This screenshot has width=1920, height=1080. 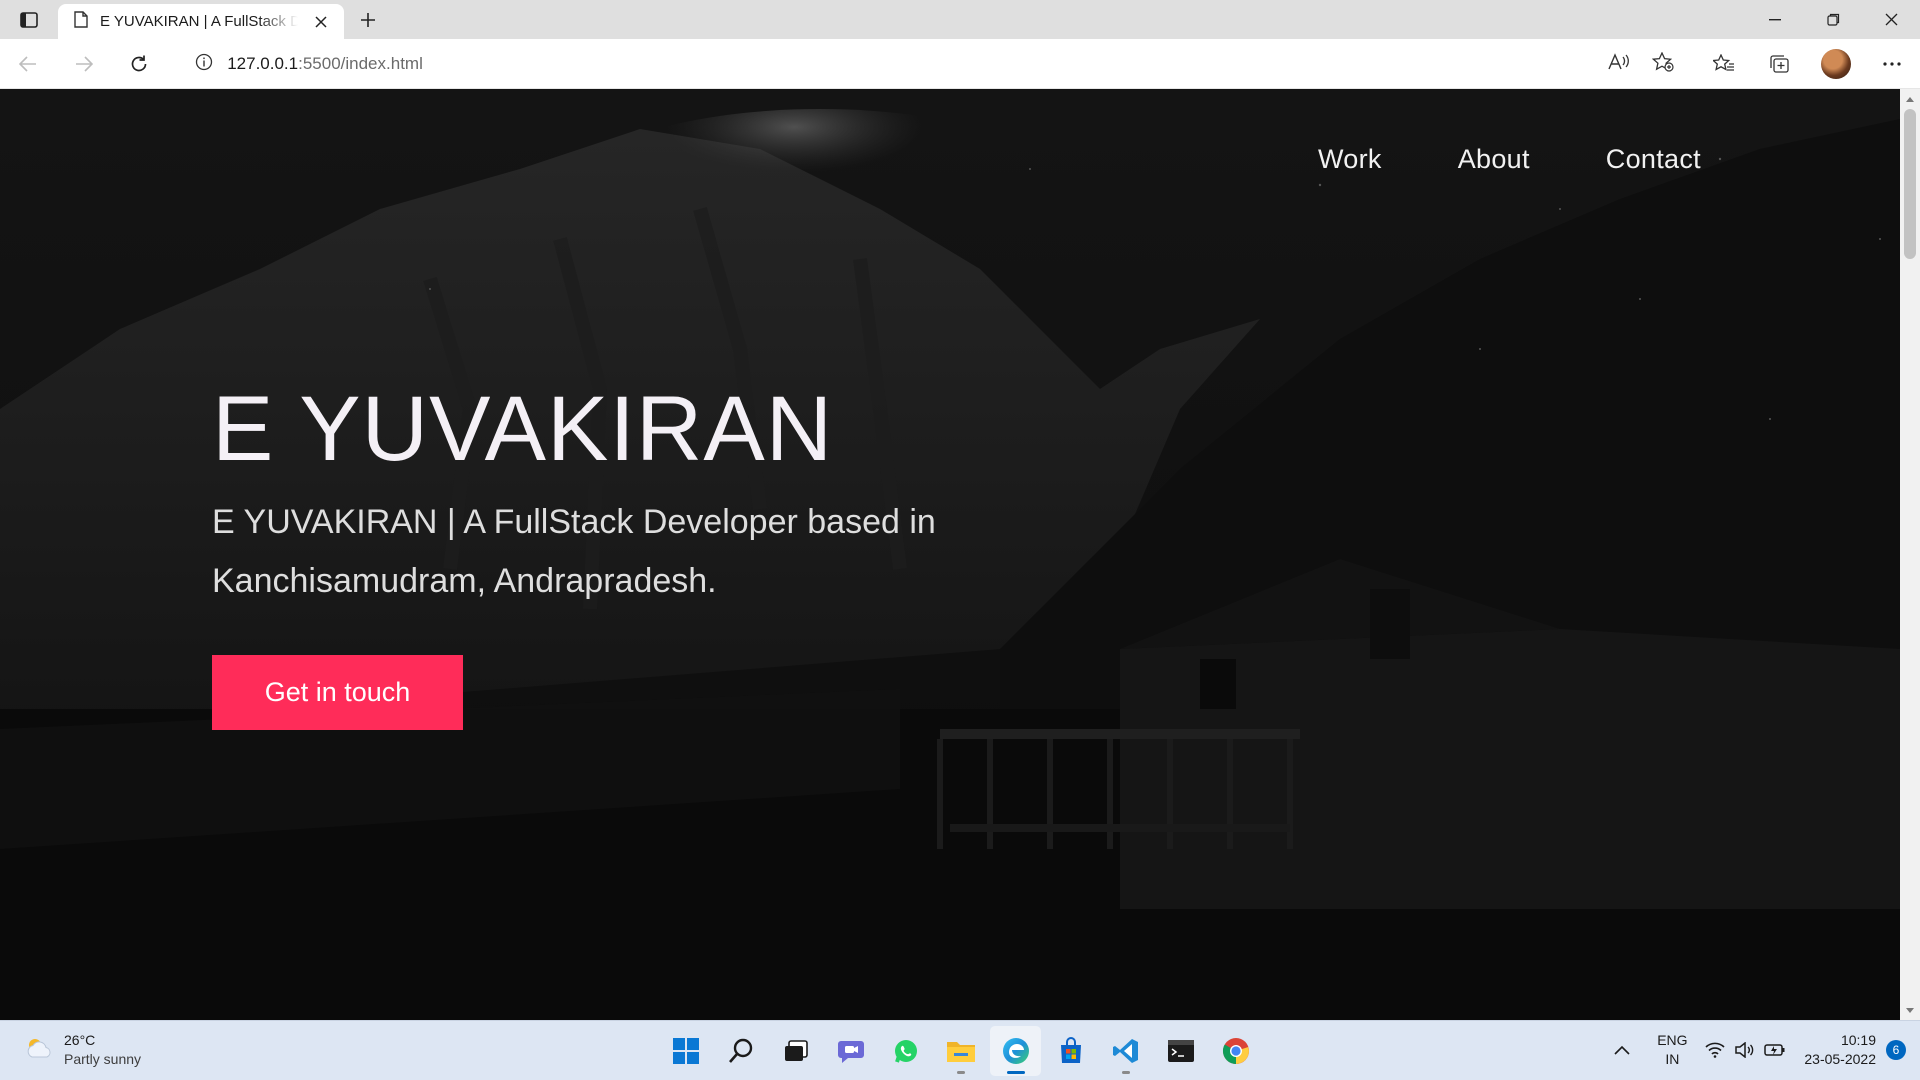 I want to click on back-button, so click(x=28, y=64).